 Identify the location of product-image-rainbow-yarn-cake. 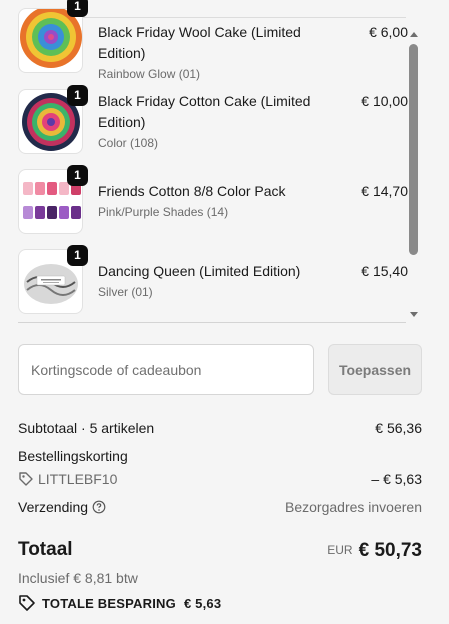
(50, 40).